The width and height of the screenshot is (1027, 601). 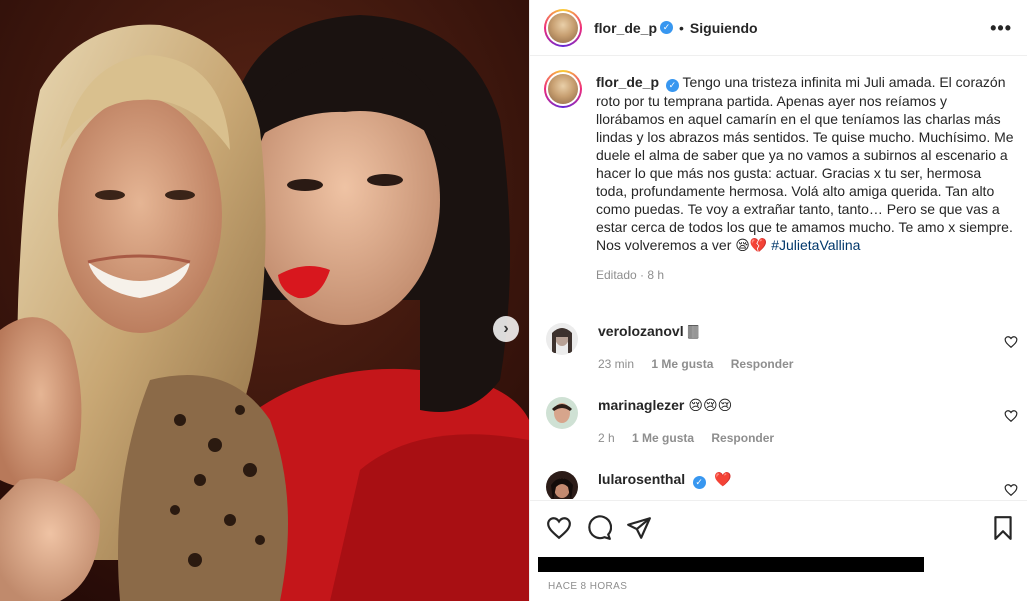 I want to click on comment-icon, so click(x=599, y=528).